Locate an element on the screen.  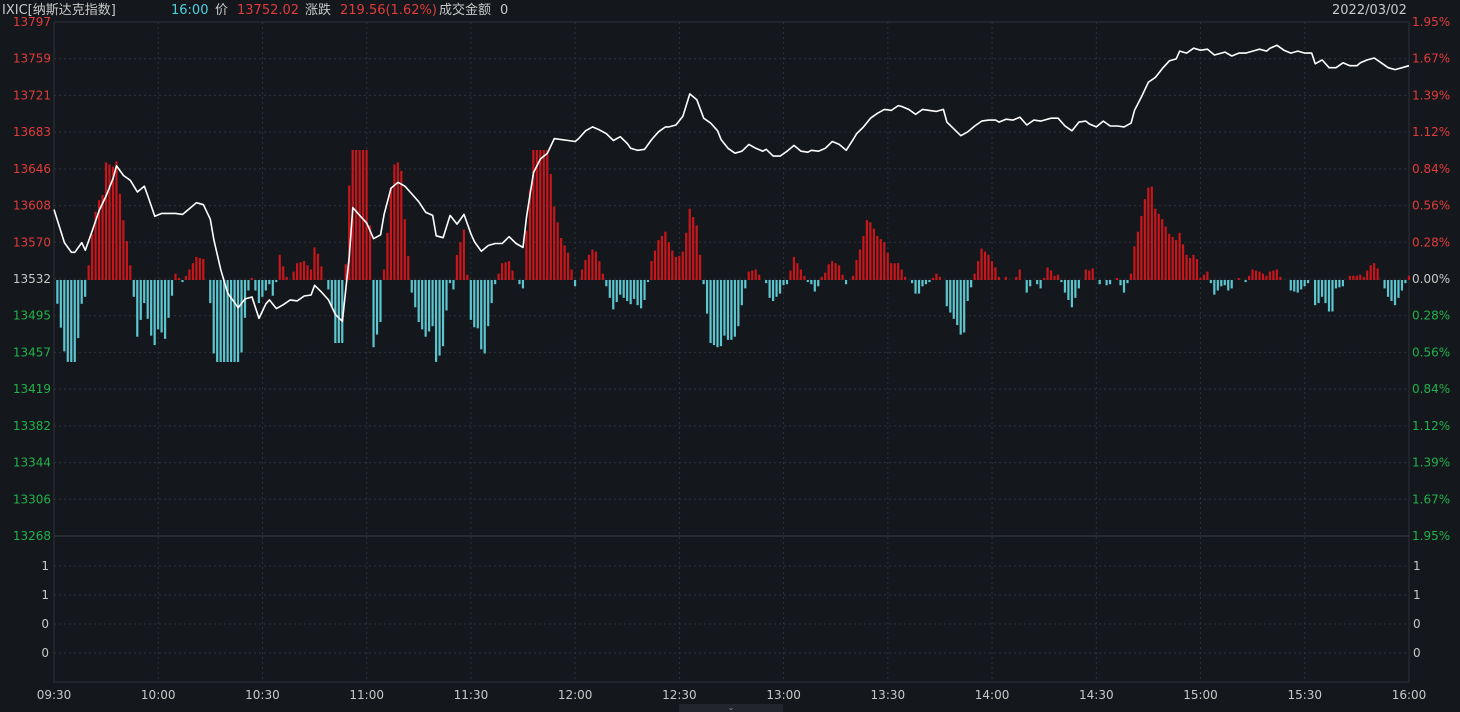
percent-tick-label: 0.84% is located at coordinates (1431, 389).